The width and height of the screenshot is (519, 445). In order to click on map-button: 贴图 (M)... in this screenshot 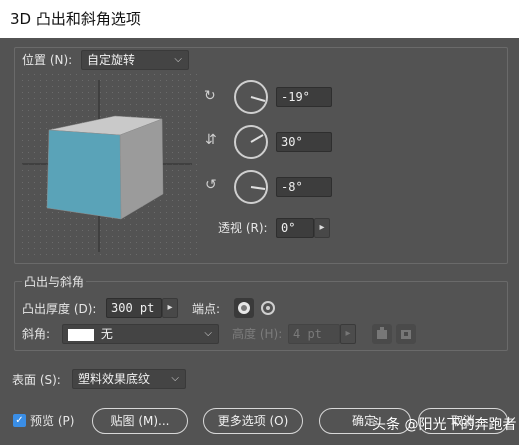, I will do `click(140, 421)`.